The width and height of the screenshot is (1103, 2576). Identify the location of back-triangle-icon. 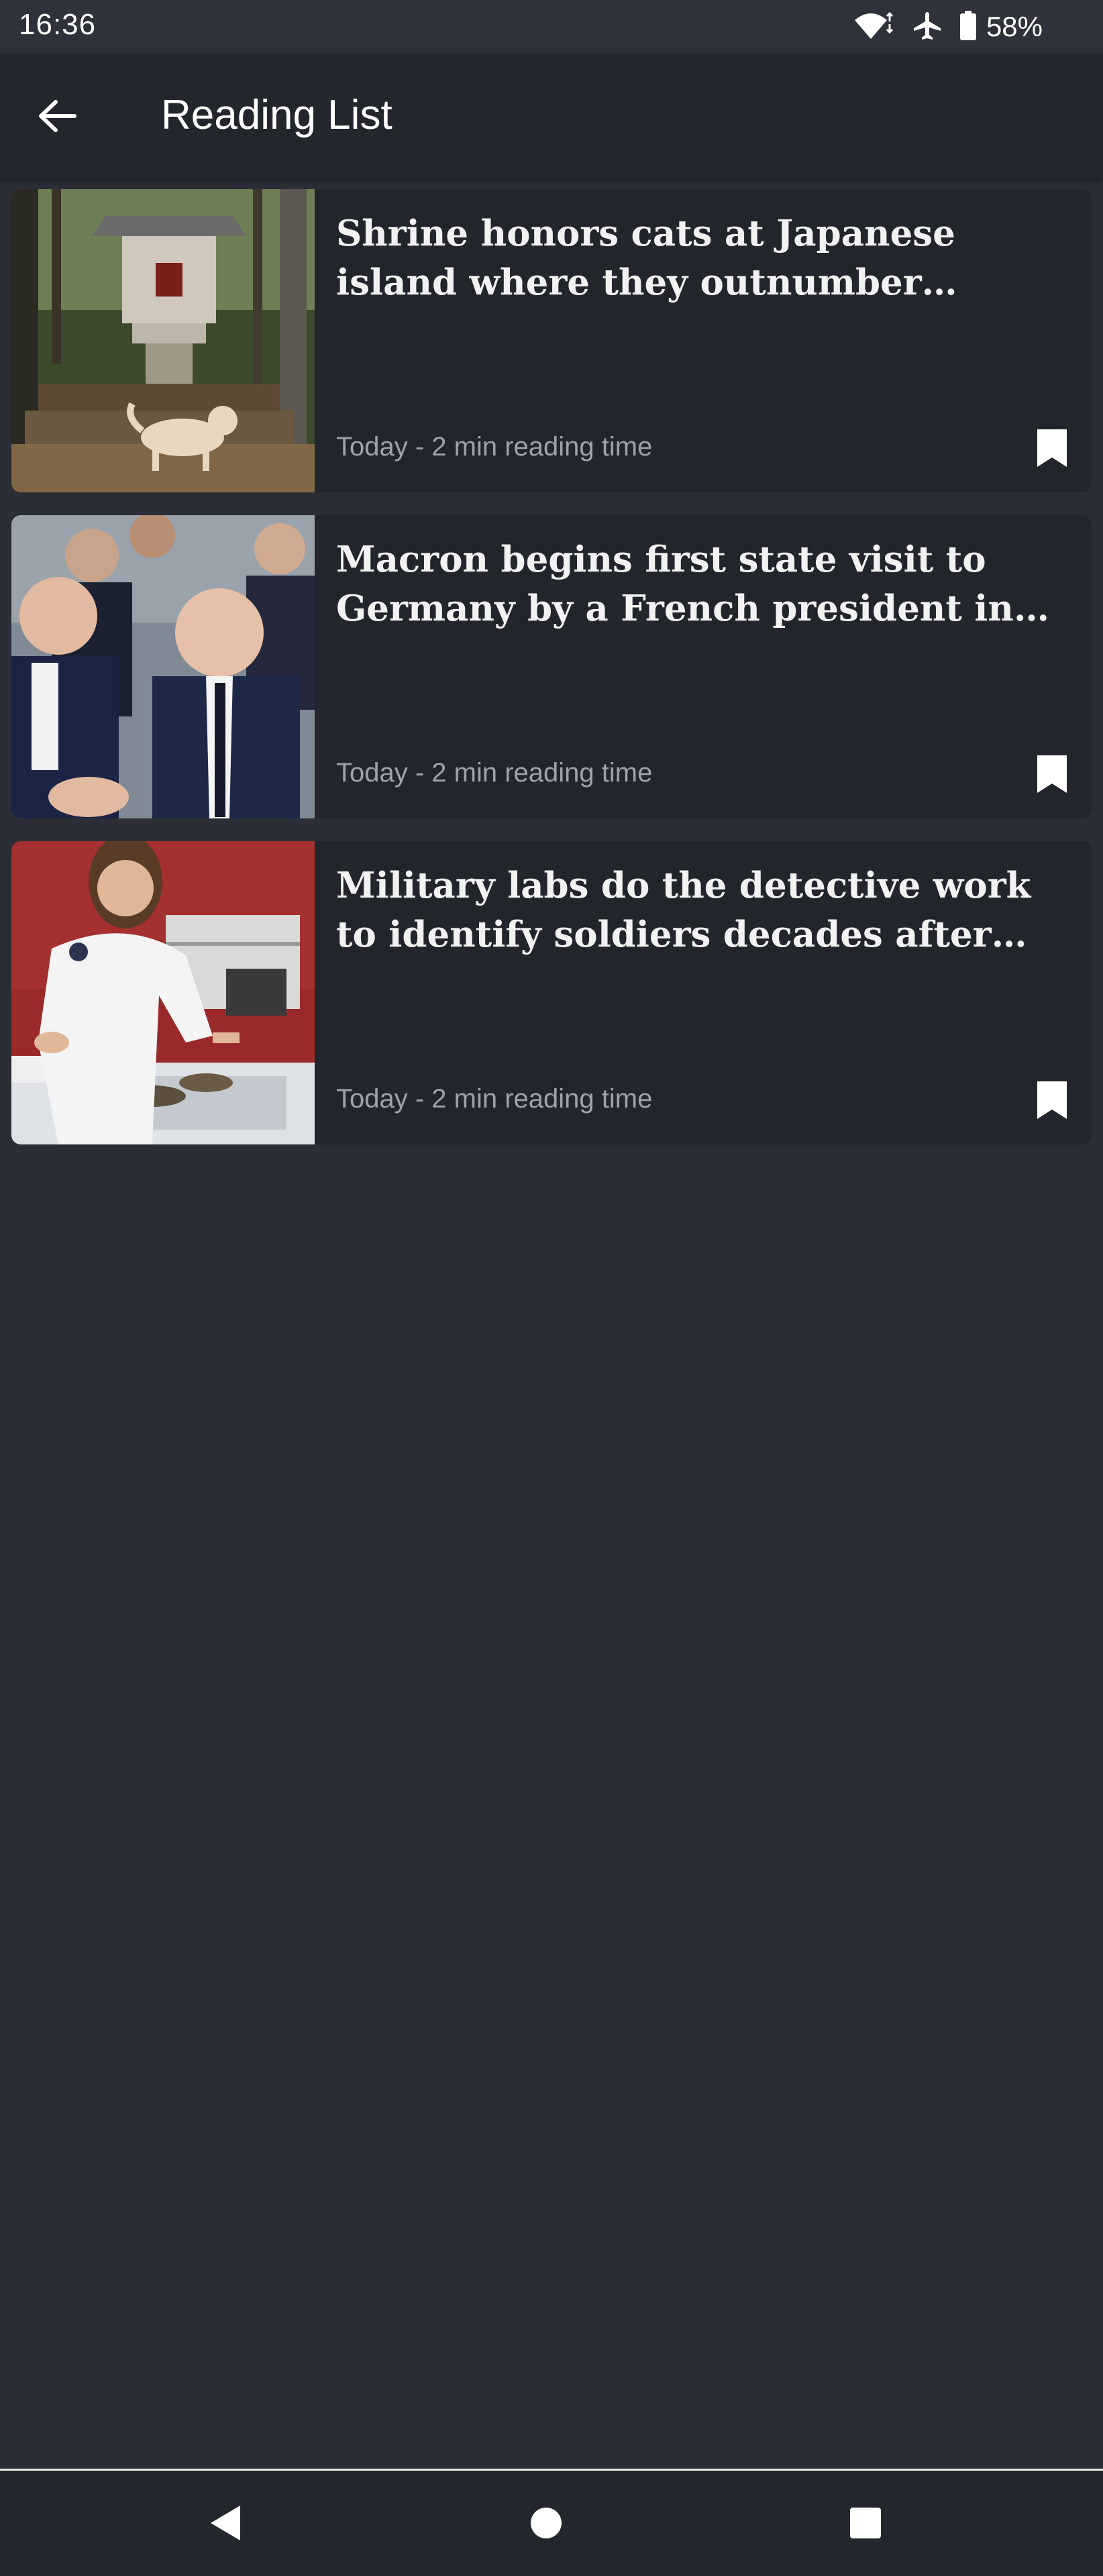
(225, 2524).